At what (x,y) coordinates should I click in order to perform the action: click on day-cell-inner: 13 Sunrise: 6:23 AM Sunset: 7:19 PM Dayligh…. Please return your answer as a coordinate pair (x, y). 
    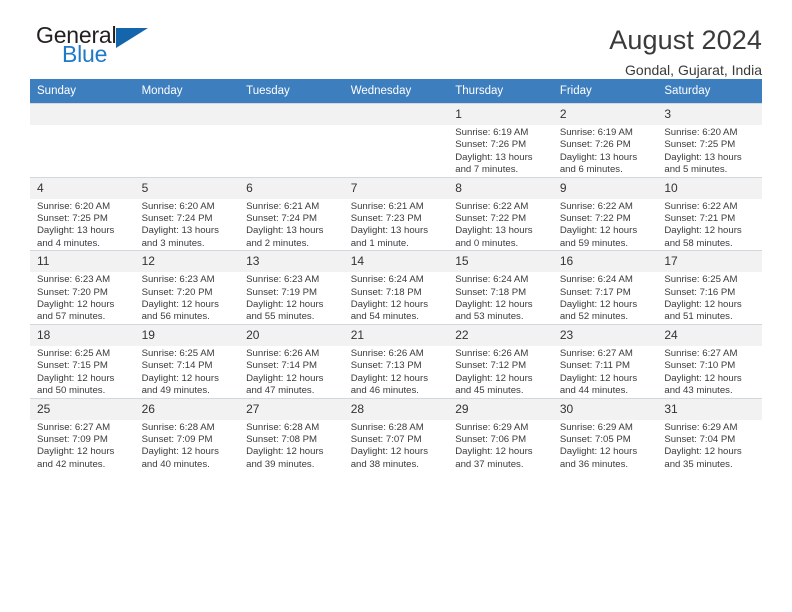
    Looking at the image, I should click on (291, 287).